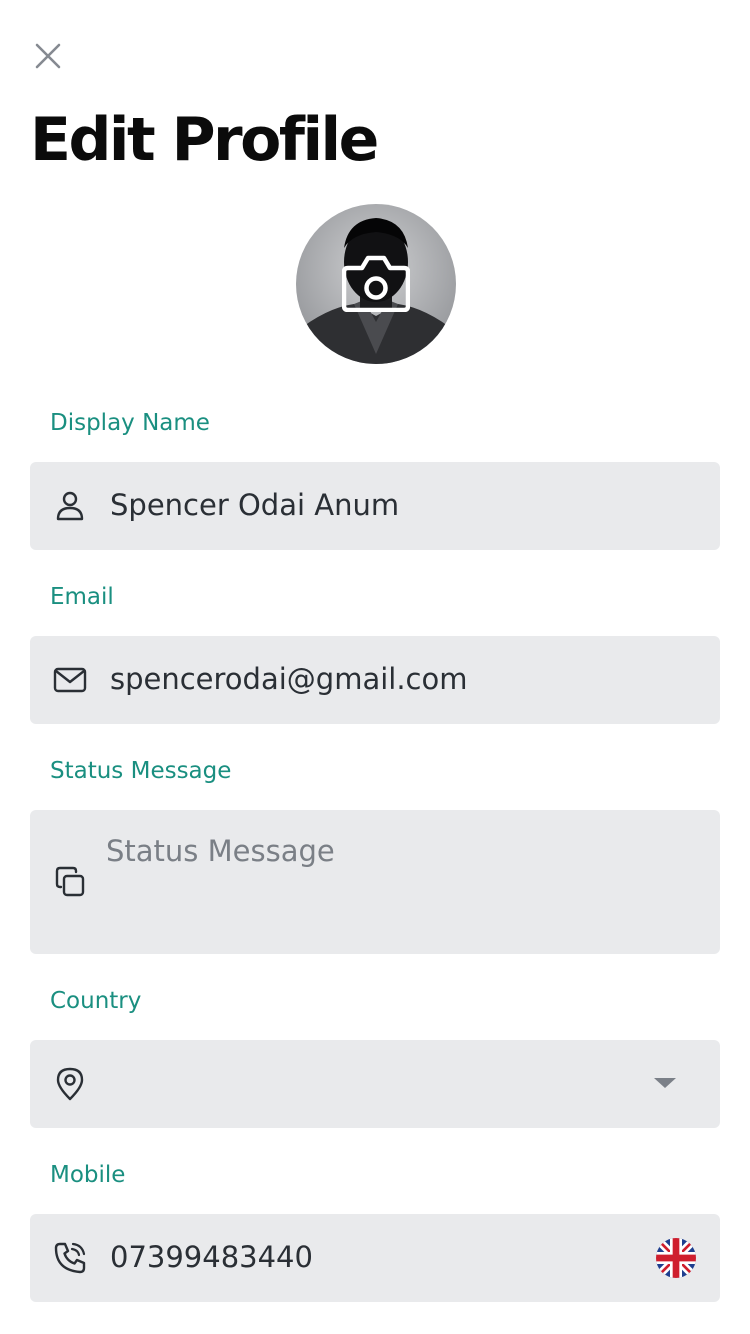 The height and width of the screenshot is (1334, 750). What do you see at coordinates (375, 882) in the screenshot?
I see `status-message-field: Status Message` at bounding box center [375, 882].